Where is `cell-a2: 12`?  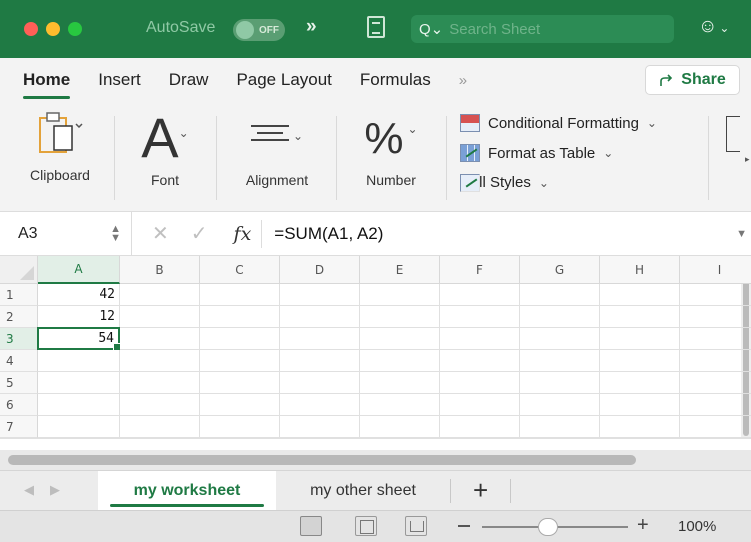 cell-a2: 12 is located at coordinates (79, 317).